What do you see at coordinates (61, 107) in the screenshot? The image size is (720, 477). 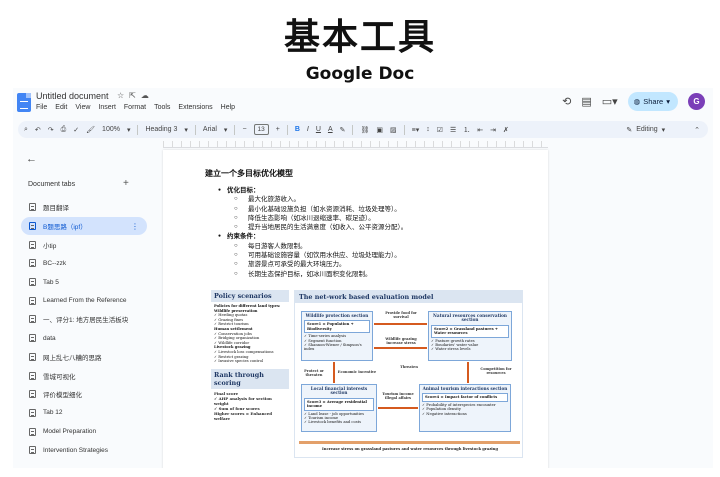 I see `menu-edit: Edit` at bounding box center [61, 107].